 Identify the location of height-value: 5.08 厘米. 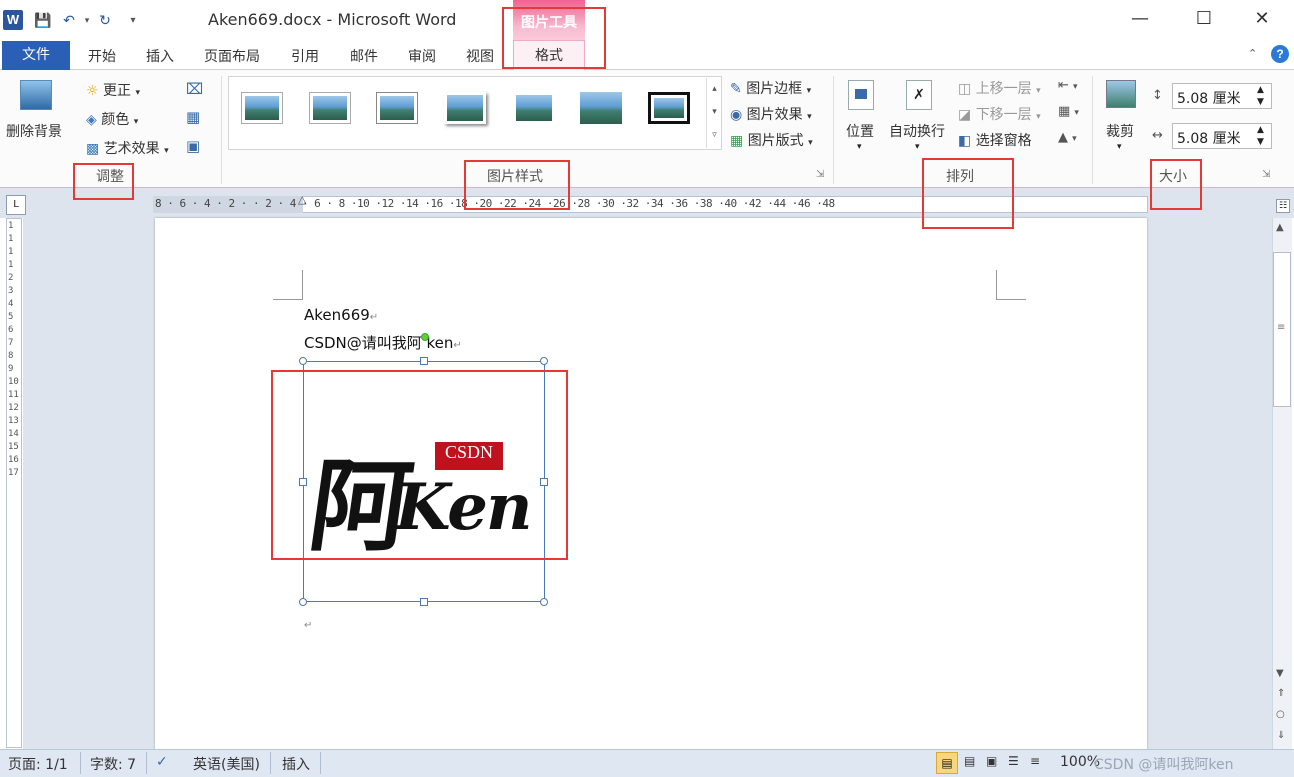
(1209, 99).